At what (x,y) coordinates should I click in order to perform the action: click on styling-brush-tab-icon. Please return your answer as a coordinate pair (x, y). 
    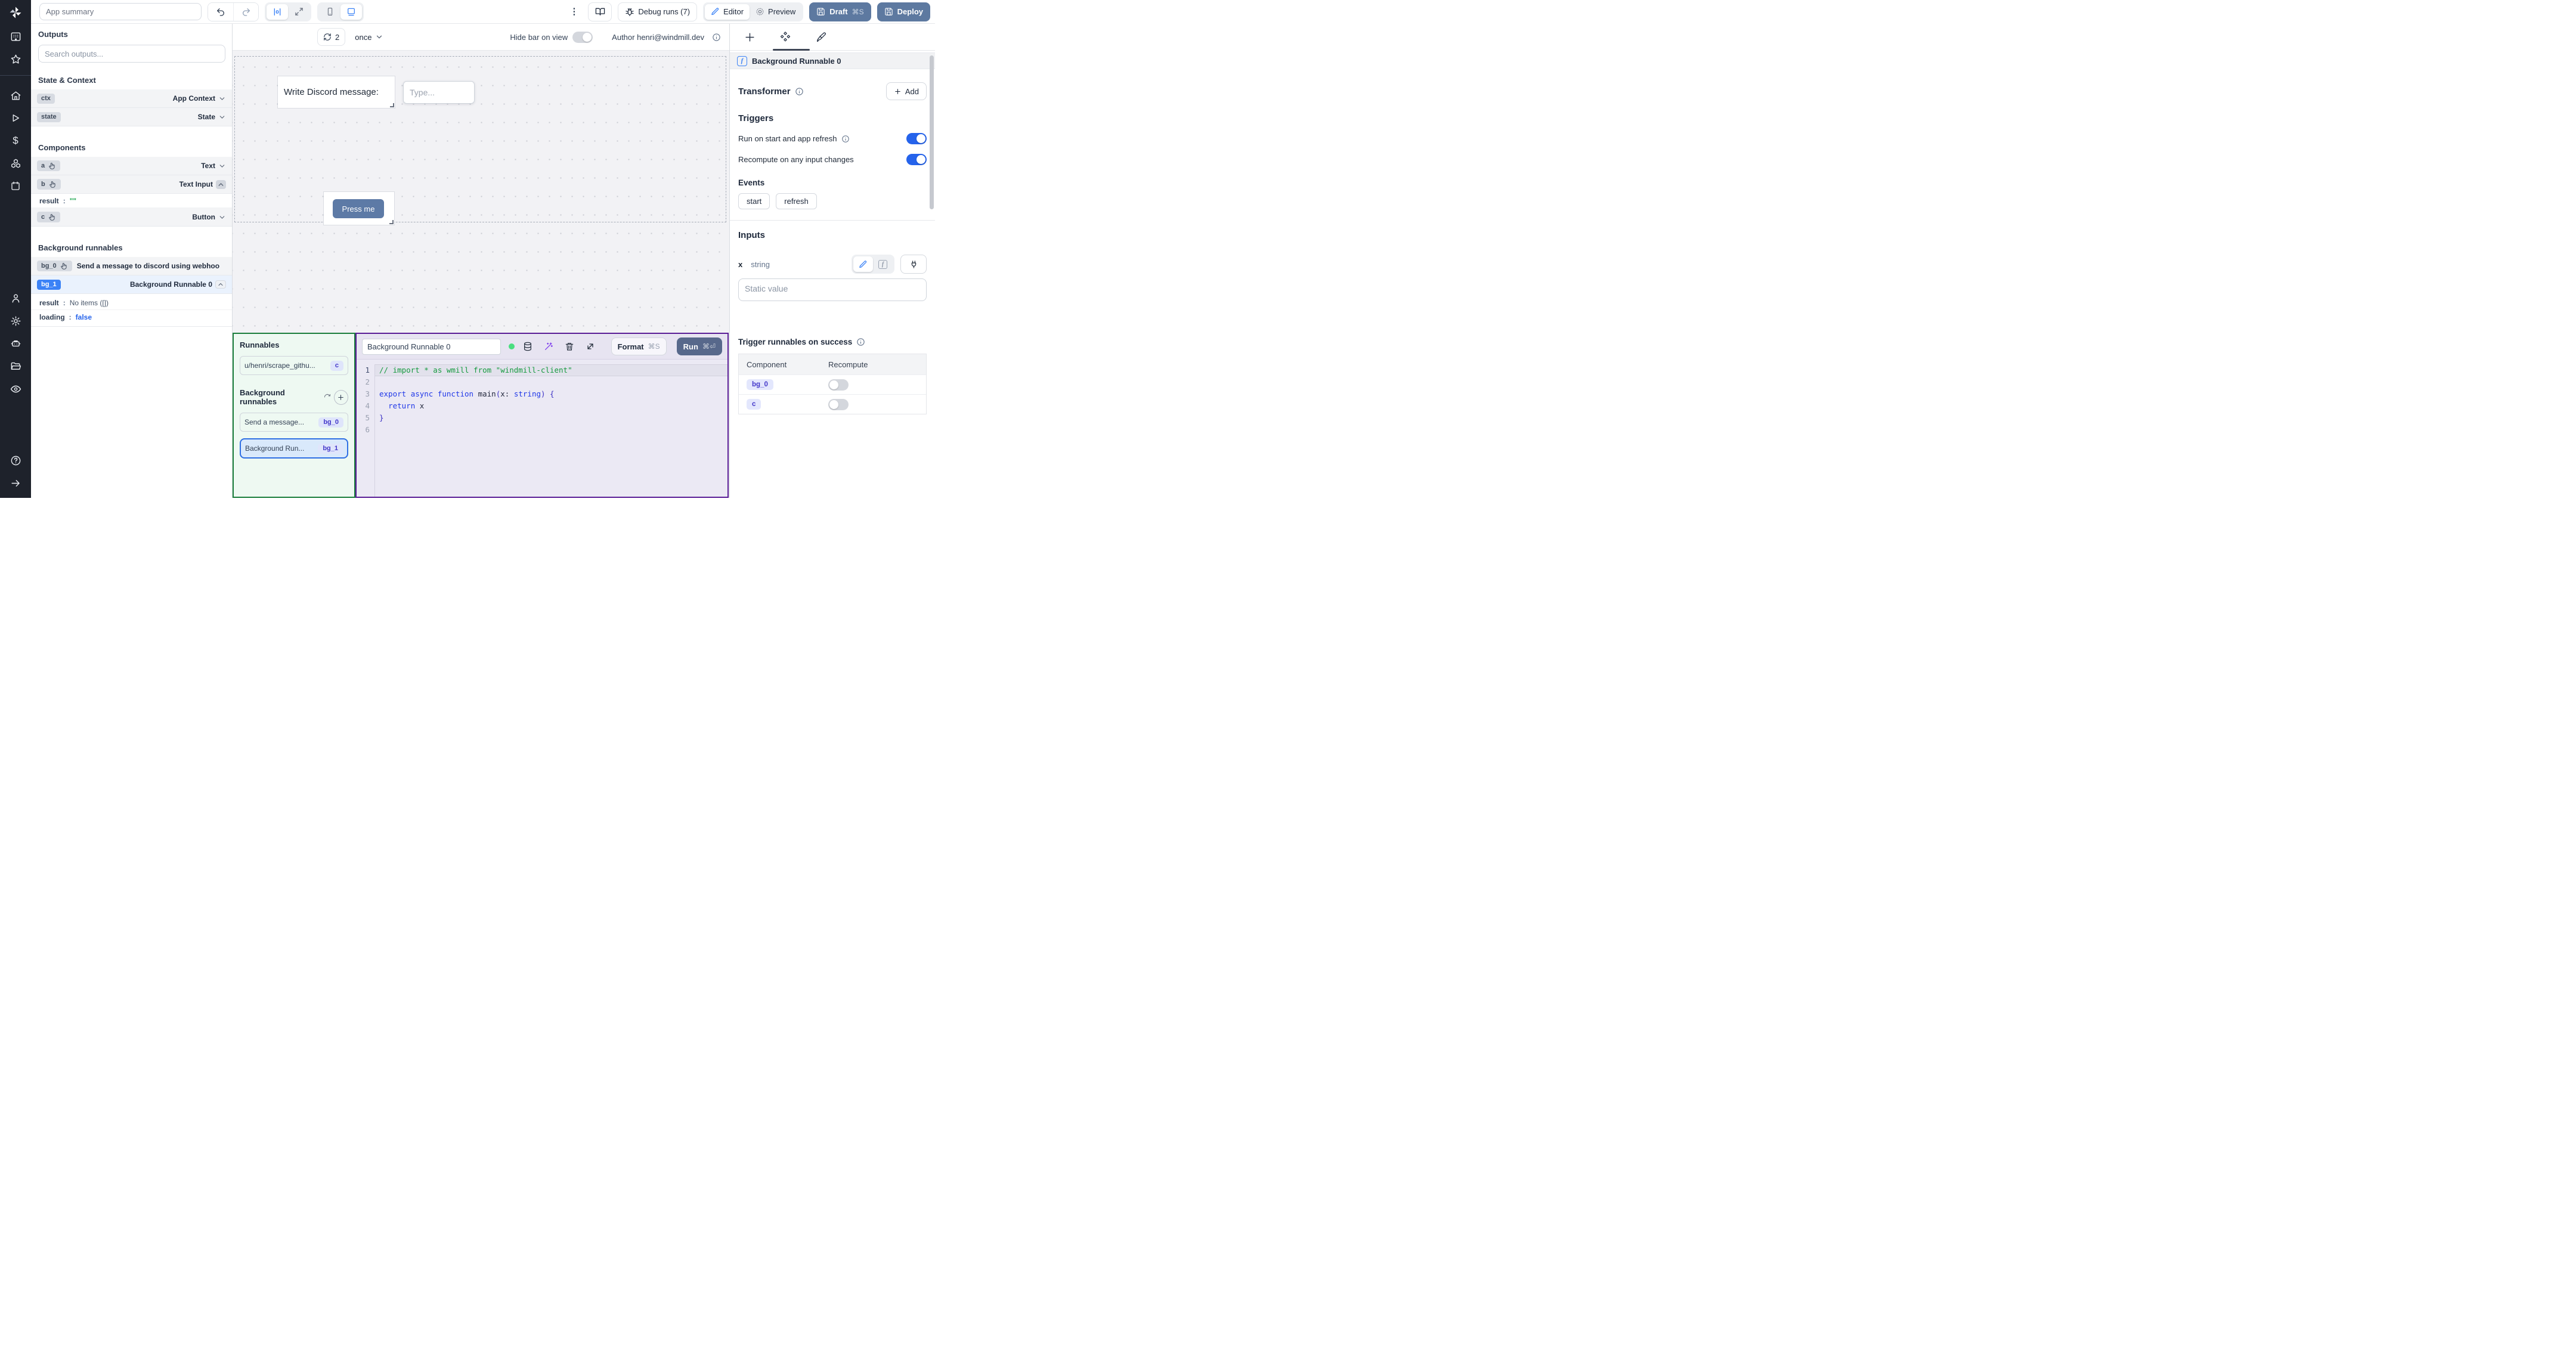
    Looking at the image, I should click on (821, 37).